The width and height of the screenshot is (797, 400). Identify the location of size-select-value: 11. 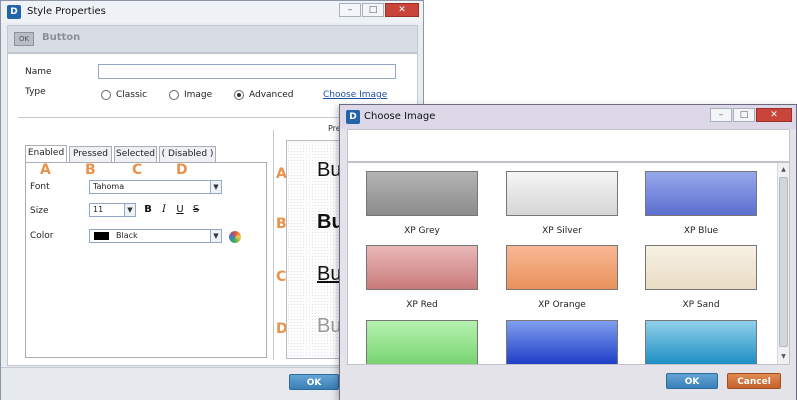
(98, 209).